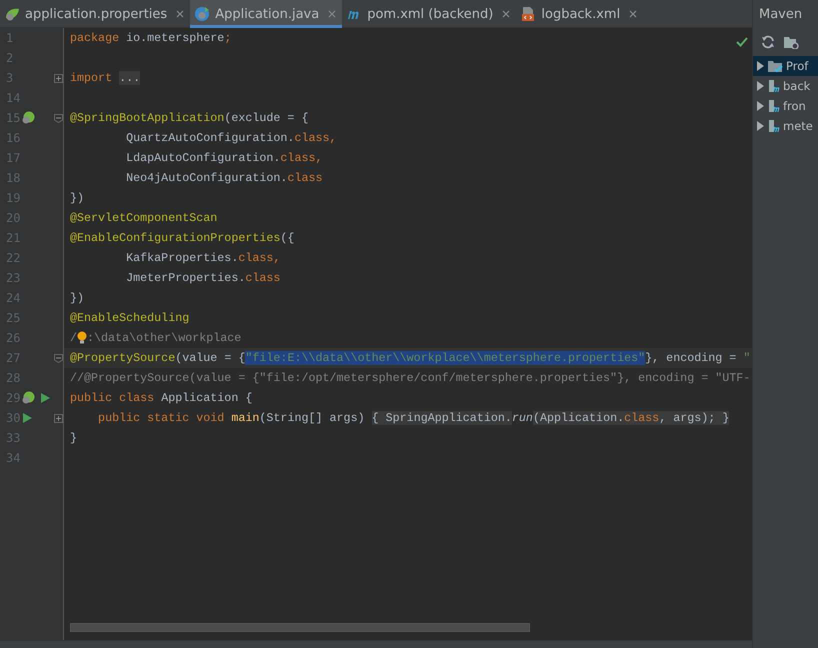 The width and height of the screenshot is (818, 648). I want to click on tree-item: Prof, so click(785, 66).